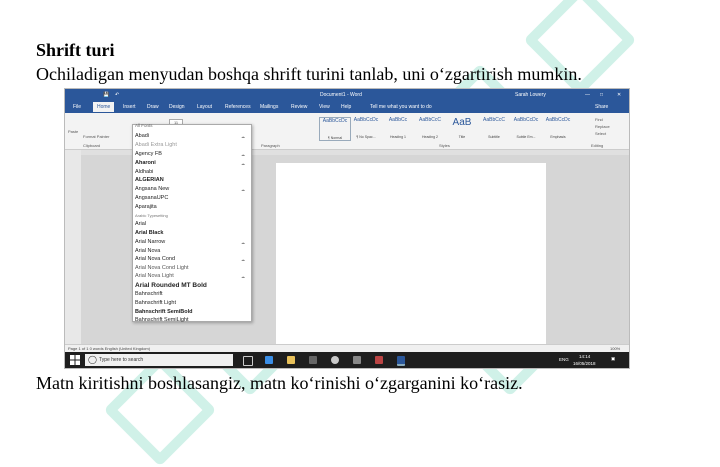  What do you see at coordinates (144, 172) in the screenshot?
I see `font-list-item: Aldhabi` at bounding box center [144, 172].